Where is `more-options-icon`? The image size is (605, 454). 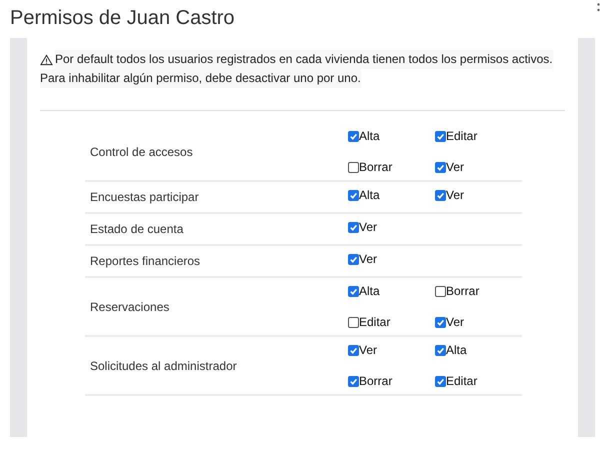 more-options-icon is located at coordinates (598, 8).